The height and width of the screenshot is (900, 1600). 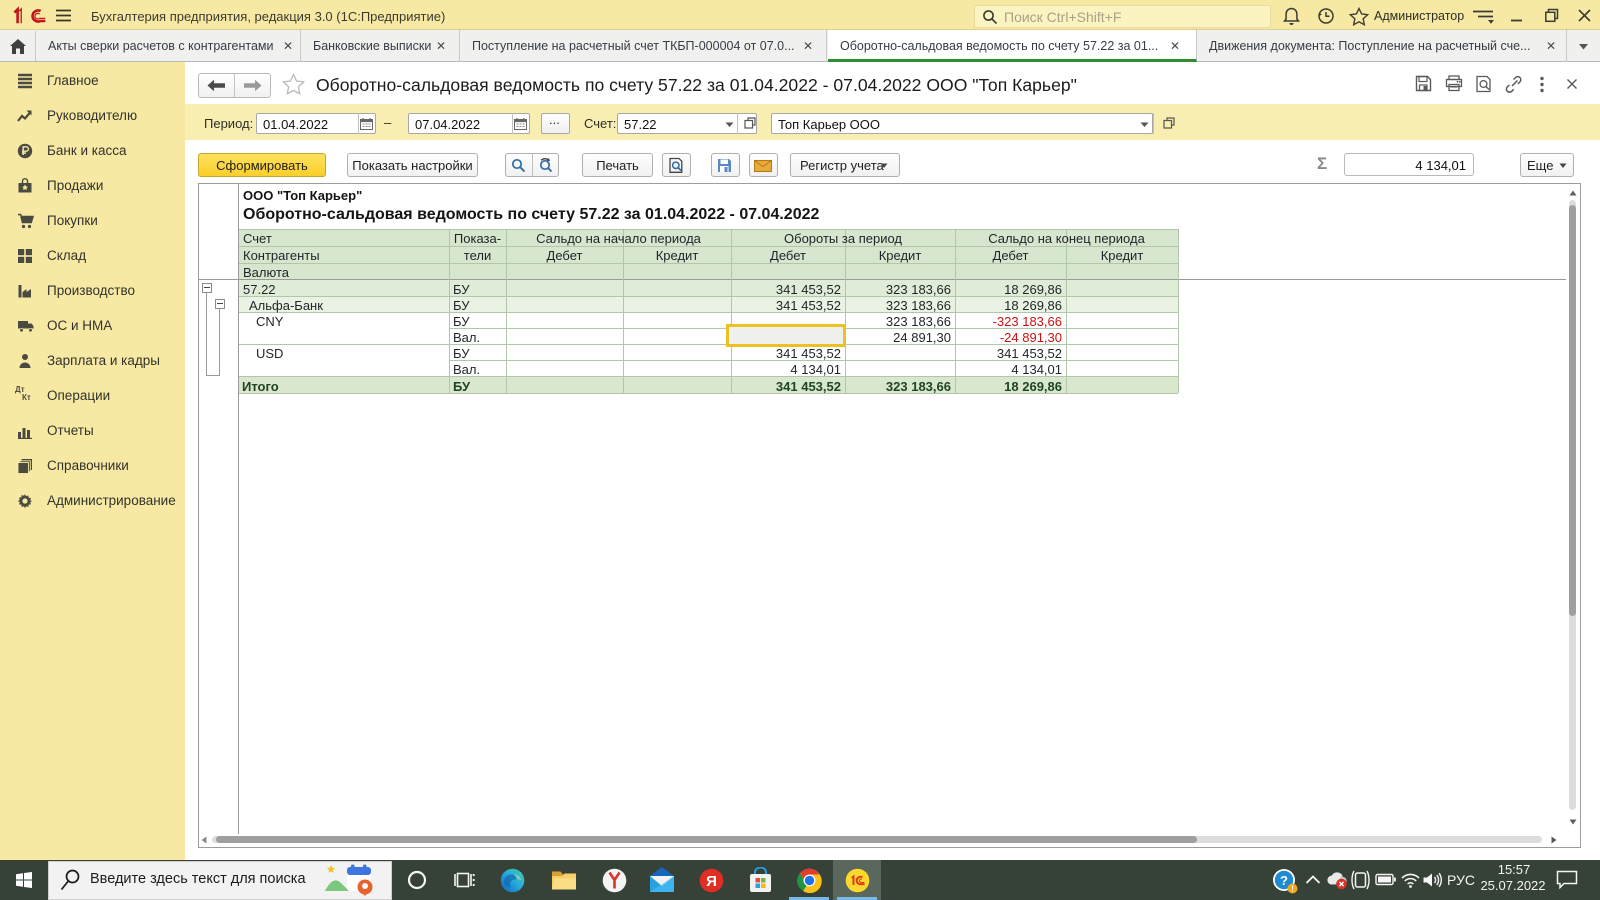 I want to click on svg-text: Я, so click(x=711, y=881).